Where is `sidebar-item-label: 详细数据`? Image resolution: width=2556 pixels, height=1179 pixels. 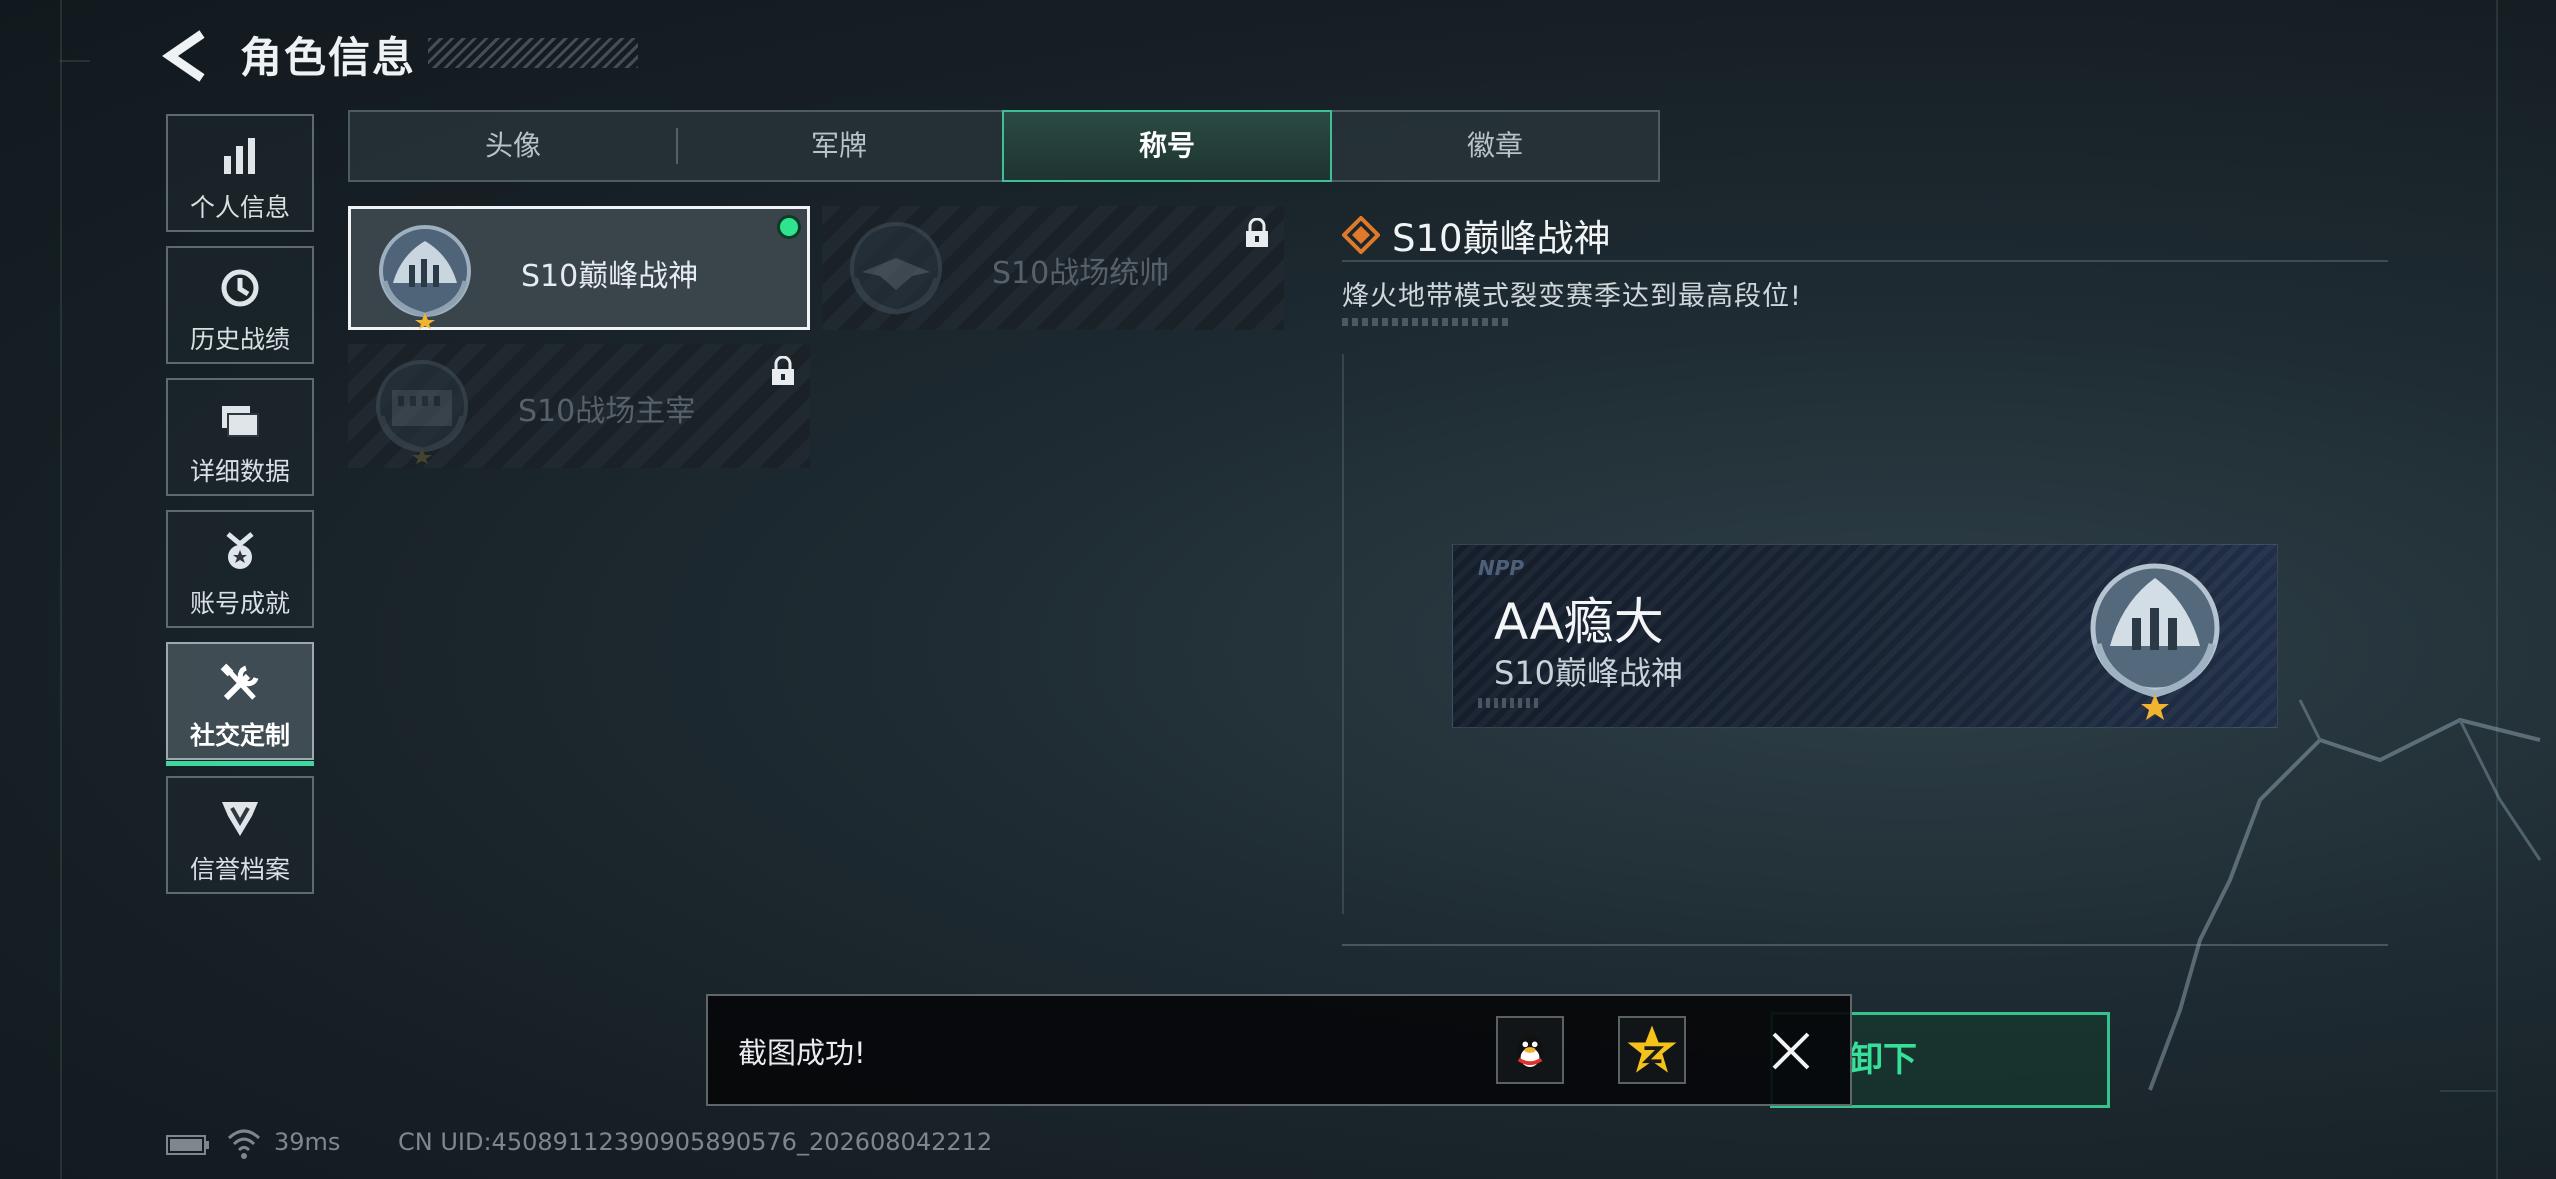
sidebar-item-label: 详细数据 is located at coordinates (239, 471).